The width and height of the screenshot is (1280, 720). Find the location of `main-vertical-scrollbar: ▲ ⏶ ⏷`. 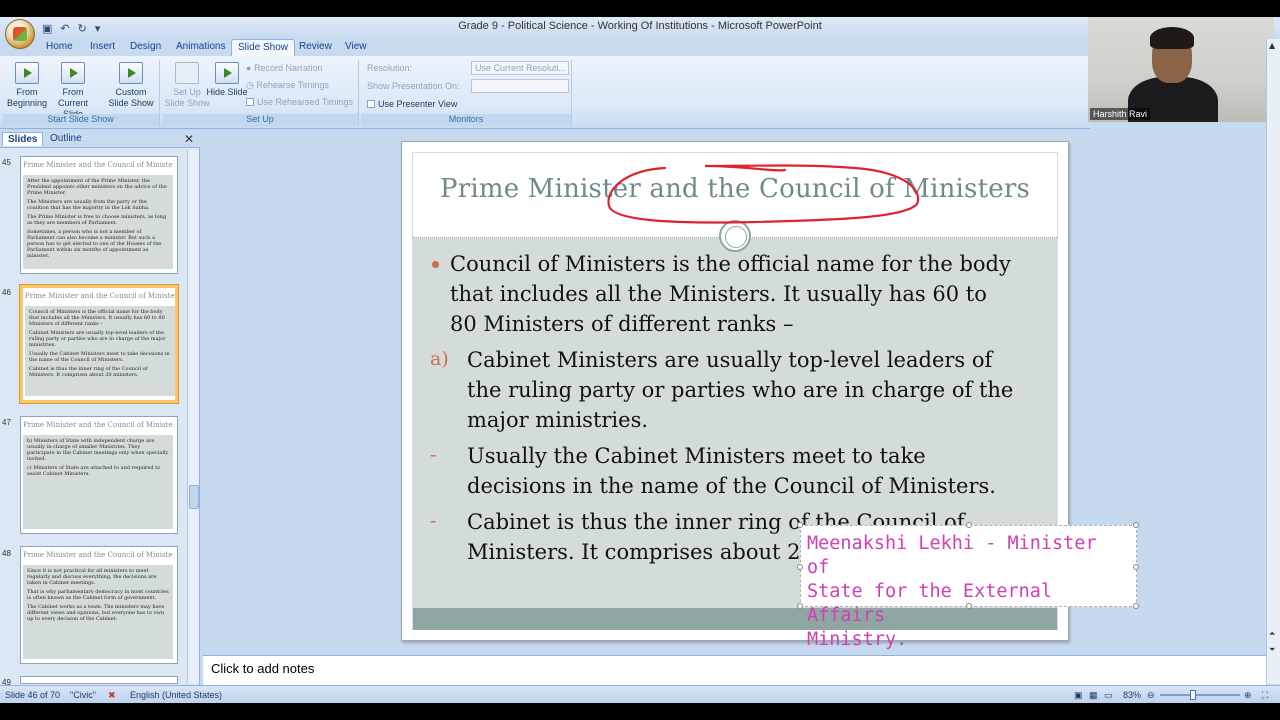

main-vertical-scrollbar: ▲ ⏶ ⏷ is located at coordinates (1273, 361).